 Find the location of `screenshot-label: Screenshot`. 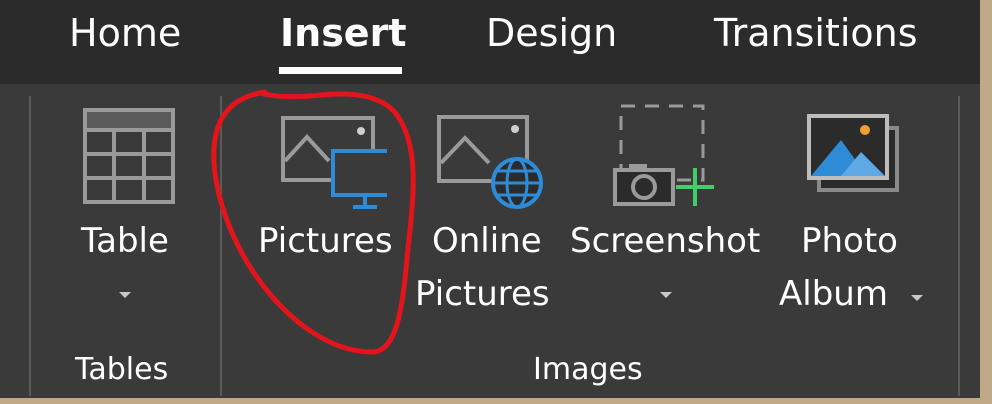

screenshot-label: Screenshot is located at coordinates (665, 241).